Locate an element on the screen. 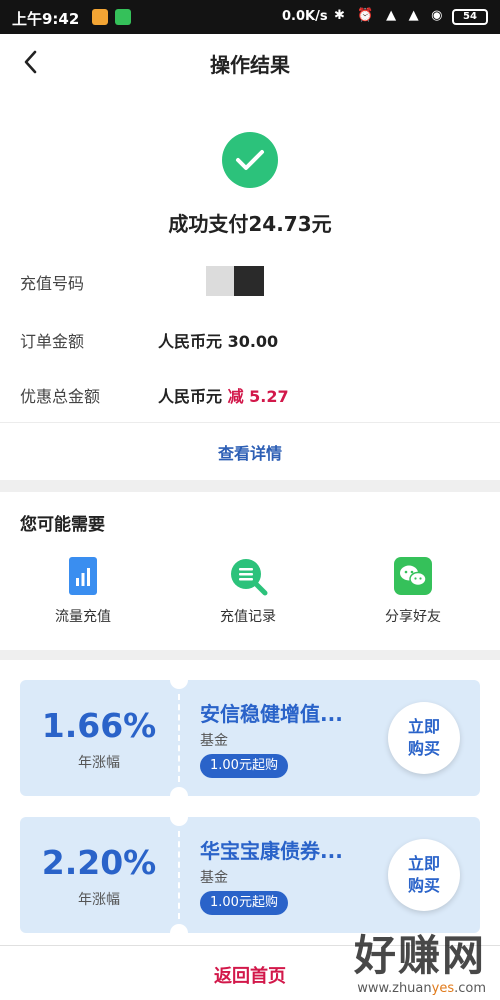 This screenshot has width=500, height=1000. product-card: 1.66% 年涨幅 安信稳健增值... 基金 1.00元起购 立即购买 is located at coordinates (250, 738).